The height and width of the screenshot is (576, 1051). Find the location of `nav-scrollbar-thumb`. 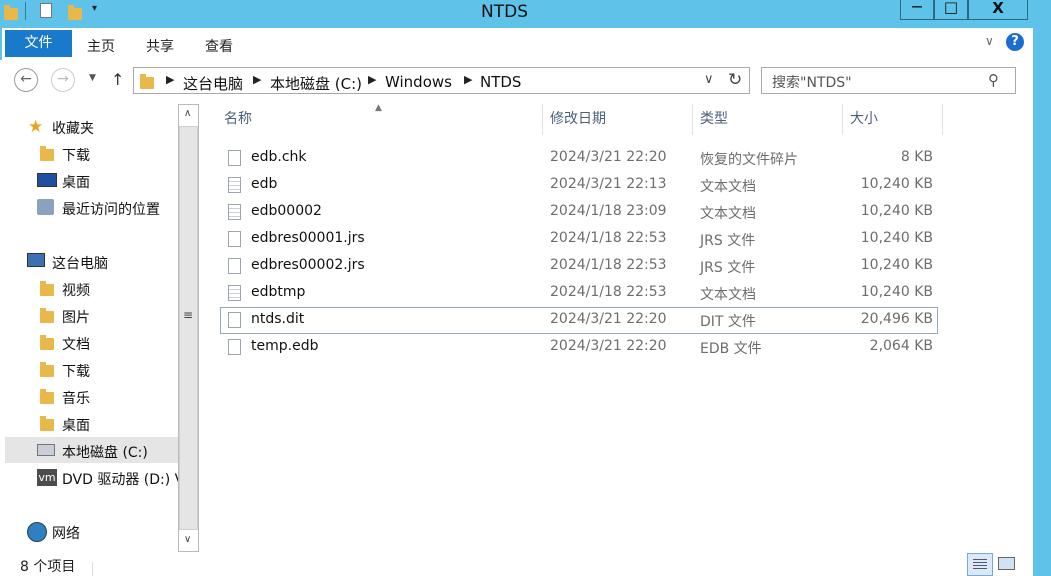

nav-scrollbar-thumb is located at coordinates (188, 328).